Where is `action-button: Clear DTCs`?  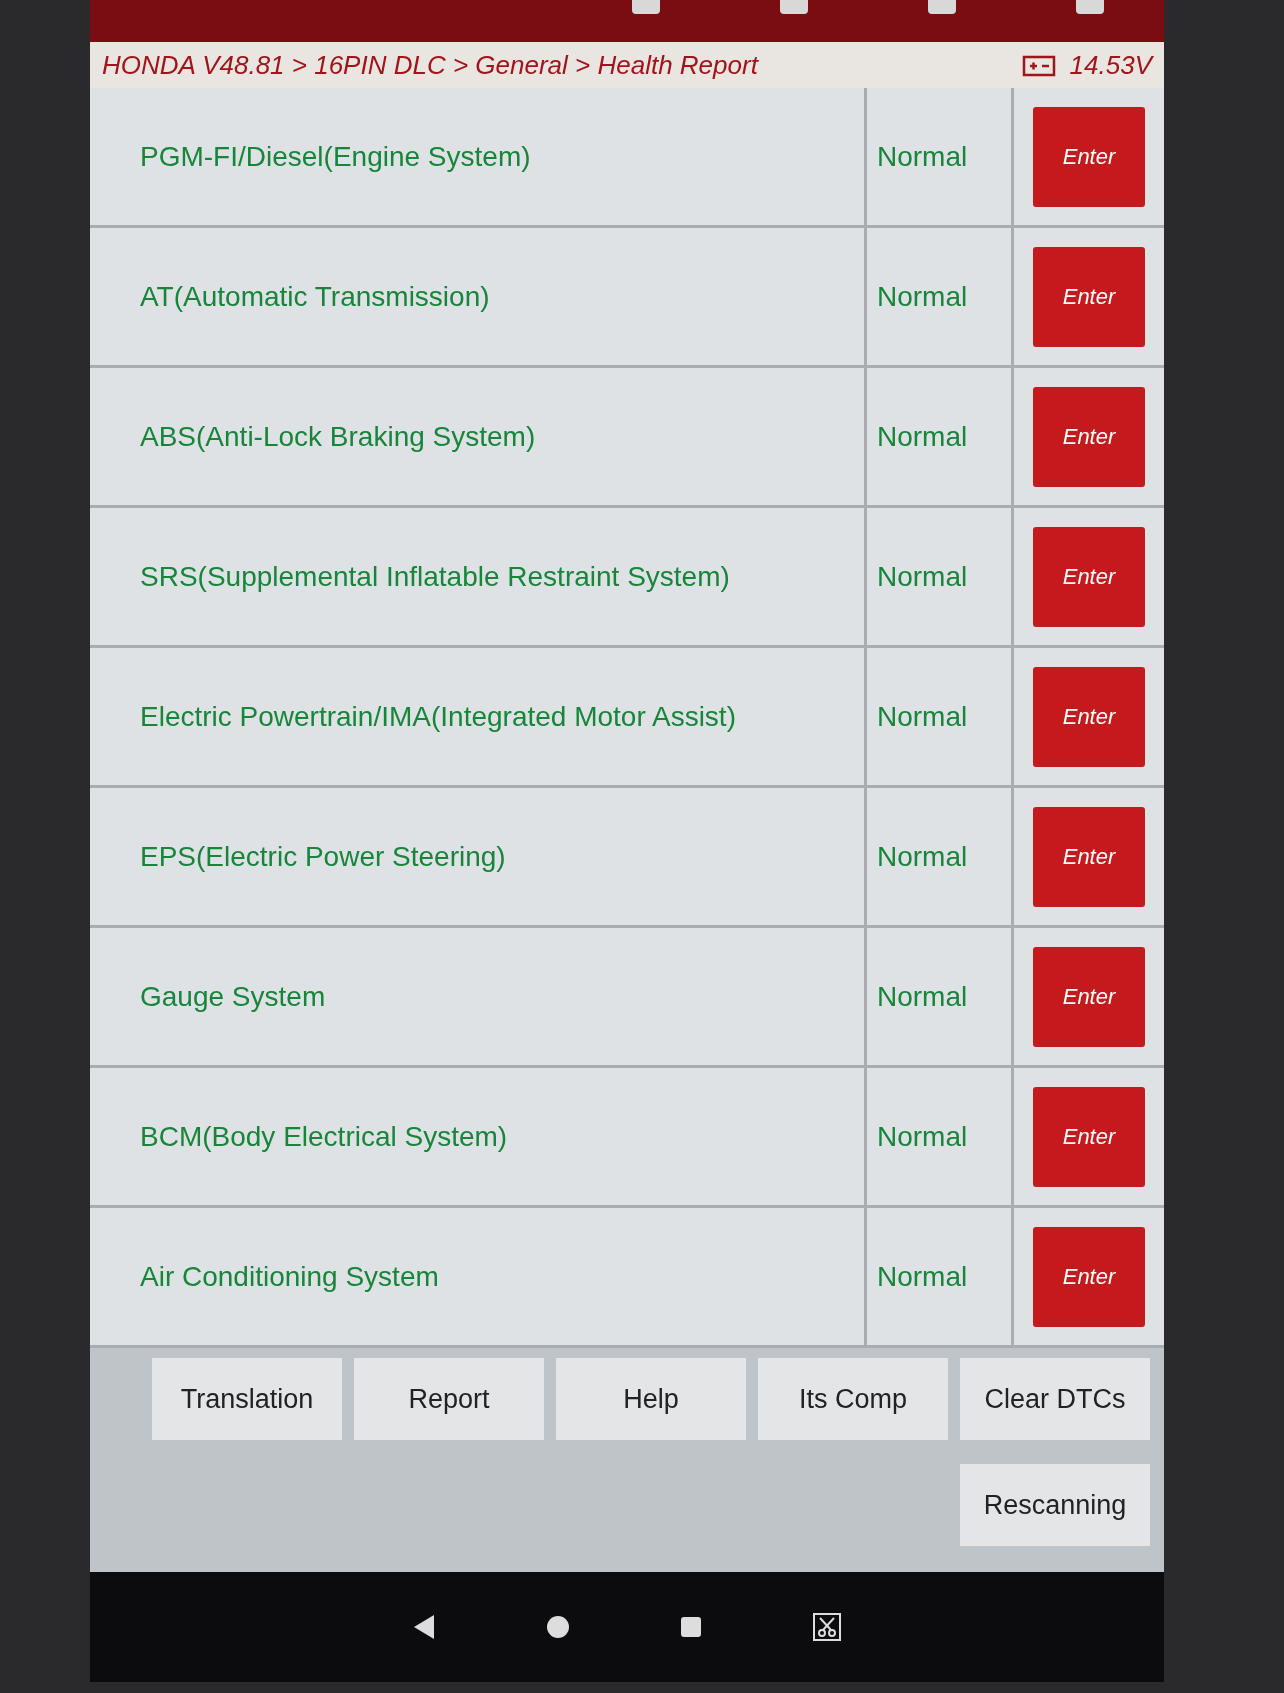 action-button: Clear DTCs is located at coordinates (1055, 1399).